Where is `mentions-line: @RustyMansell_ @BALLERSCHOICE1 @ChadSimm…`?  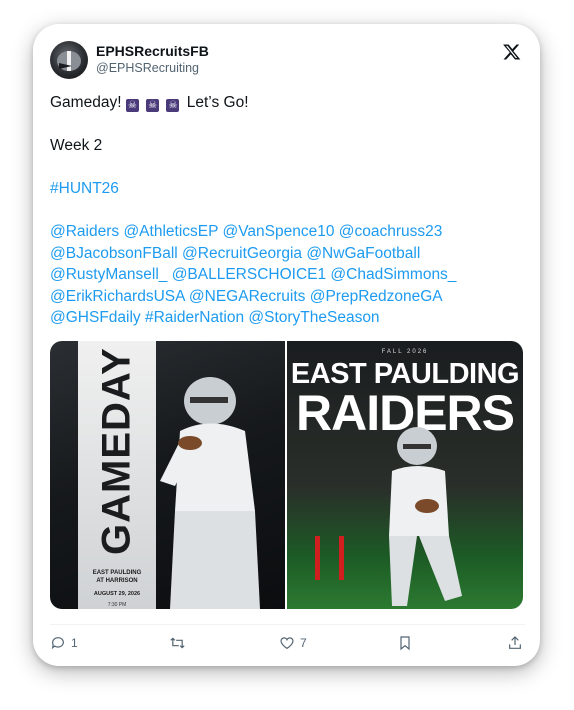
mentions-line: @RustyMansell_ @BALLERSCHOICE1 @ChadSimm… is located at coordinates (289, 275).